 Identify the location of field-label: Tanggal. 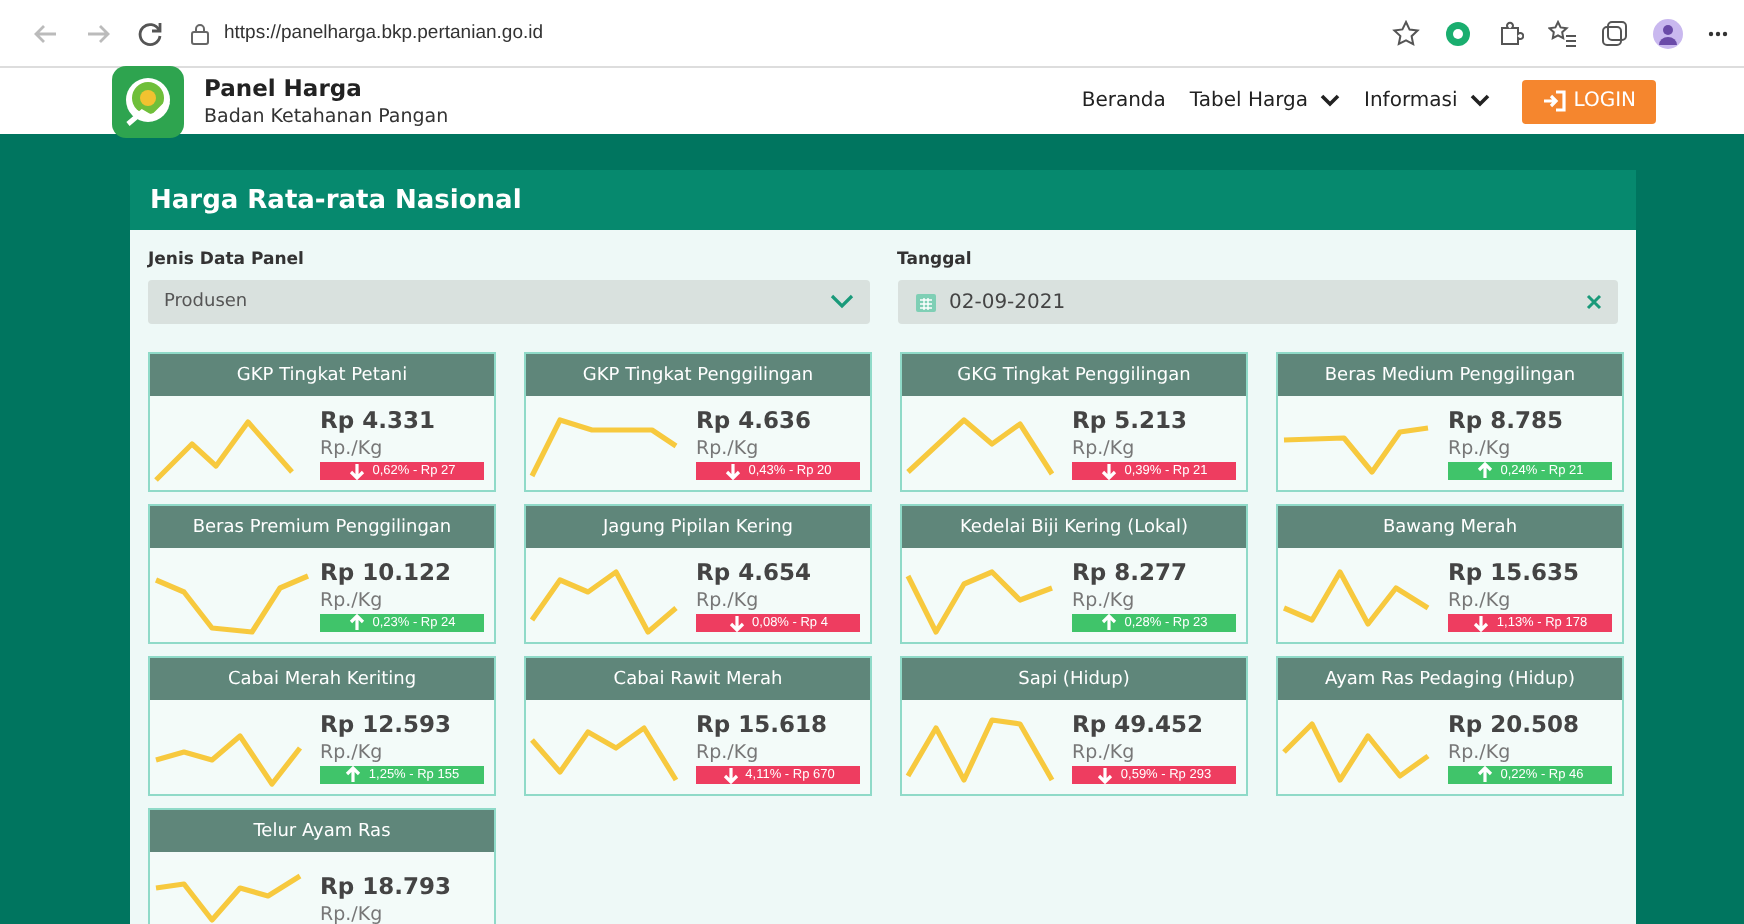
(935, 260).